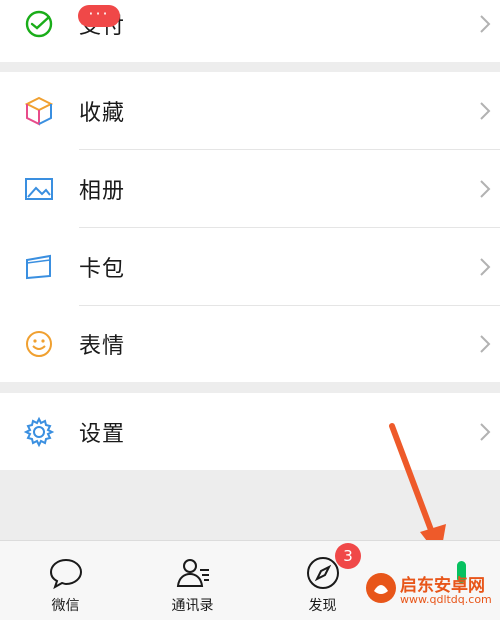 Image resolution: width=500 pixels, height=620 pixels. What do you see at coordinates (102, 346) in the screenshot?
I see `menu-item-label: 表情` at bounding box center [102, 346].